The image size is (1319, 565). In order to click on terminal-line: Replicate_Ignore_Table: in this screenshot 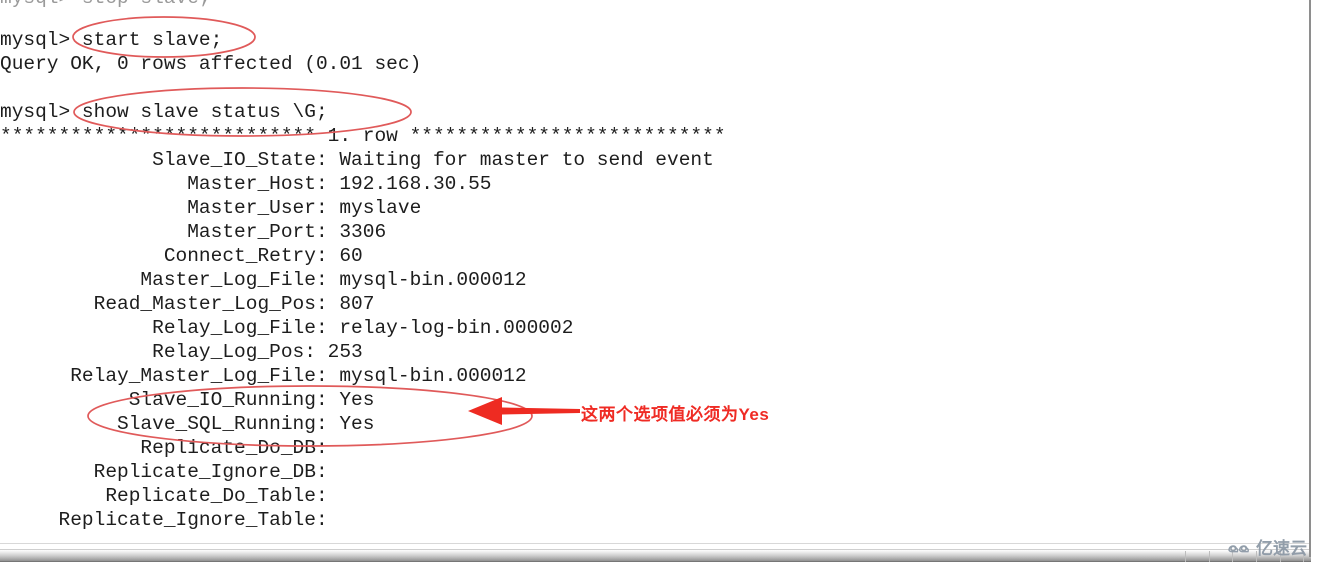, I will do `click(164, 520)`.